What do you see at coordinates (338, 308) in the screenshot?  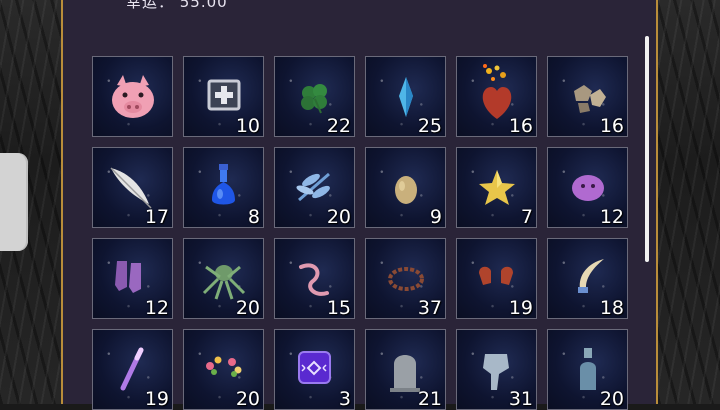 I see `item-count: 15` at bounding box center [338, 308].